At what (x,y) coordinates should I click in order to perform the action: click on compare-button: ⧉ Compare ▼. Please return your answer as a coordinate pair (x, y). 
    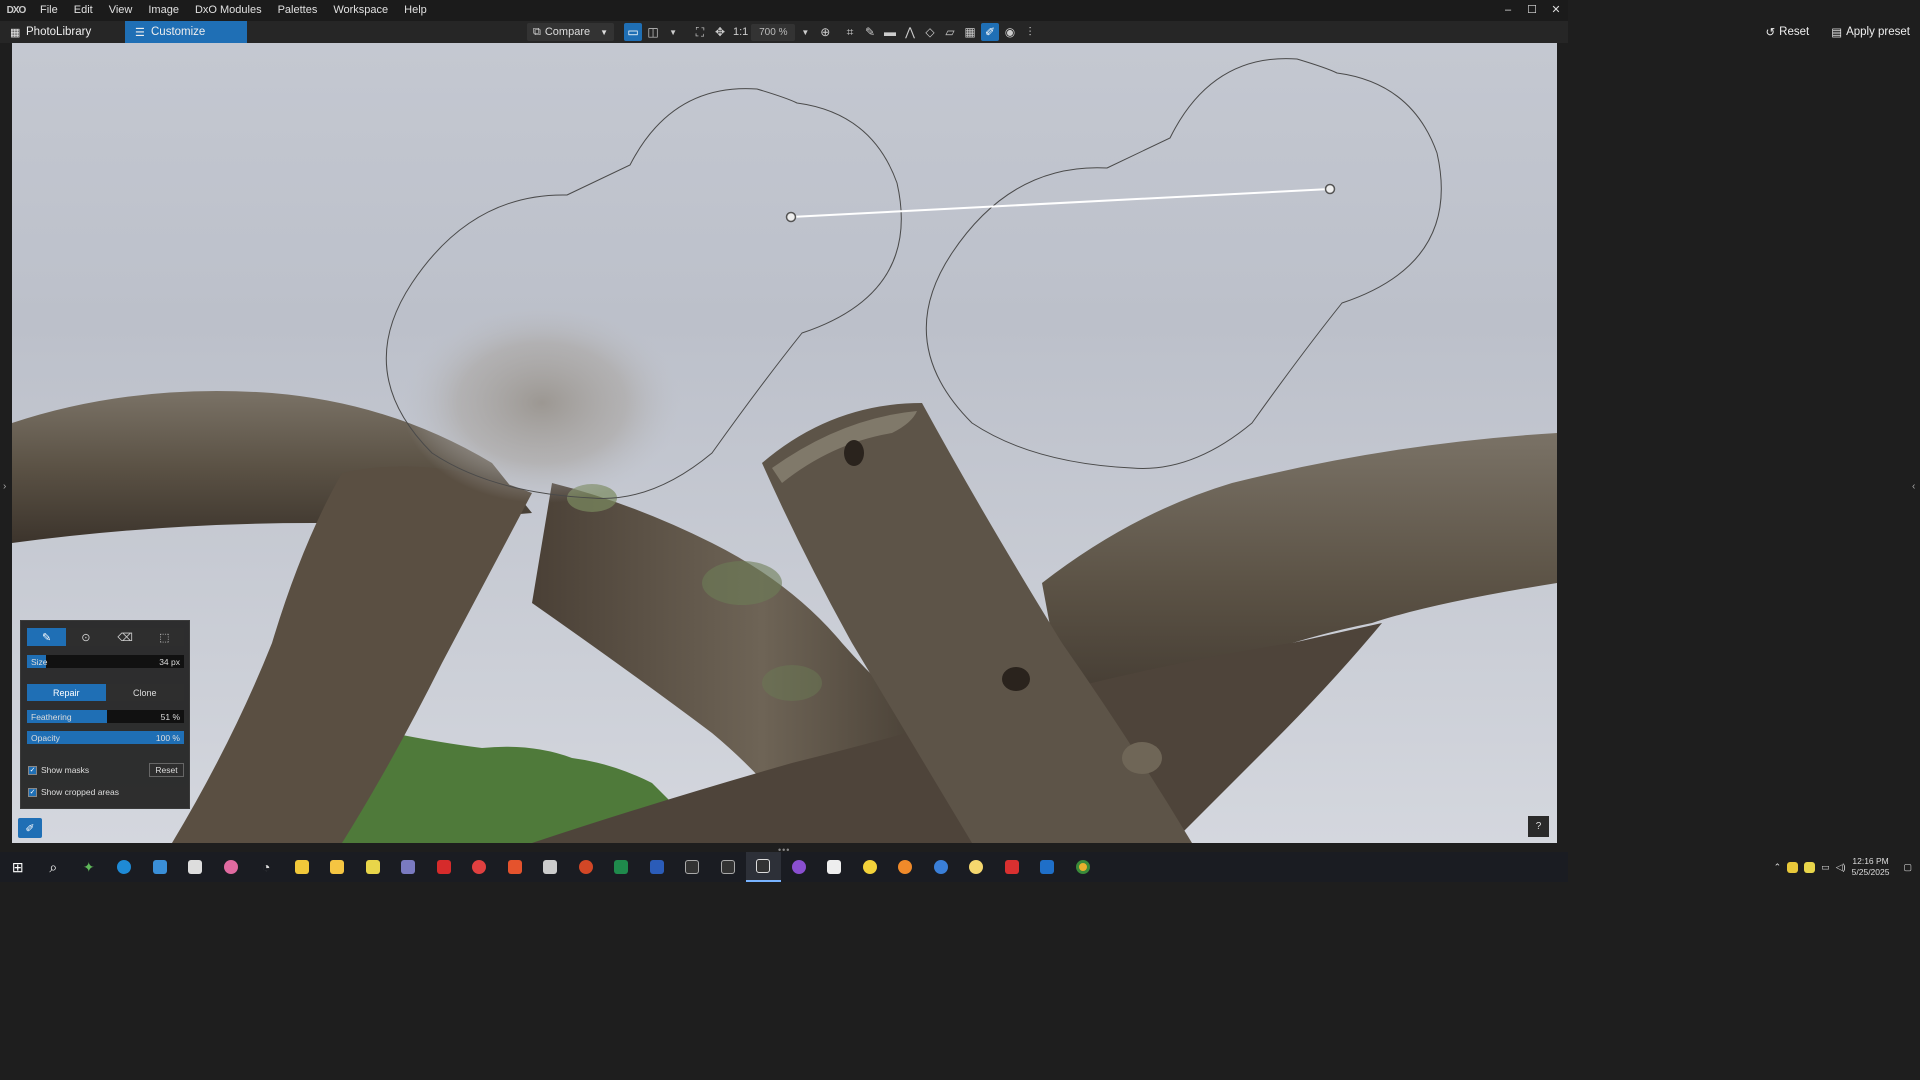
    Looking at the image, I should click on (571, 32).